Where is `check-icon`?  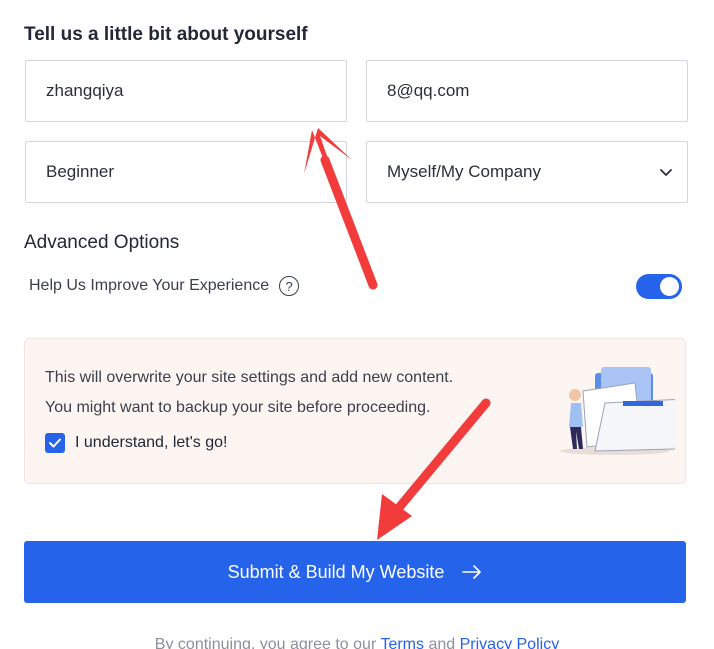
check-icon is located at coordinates (55, 443).